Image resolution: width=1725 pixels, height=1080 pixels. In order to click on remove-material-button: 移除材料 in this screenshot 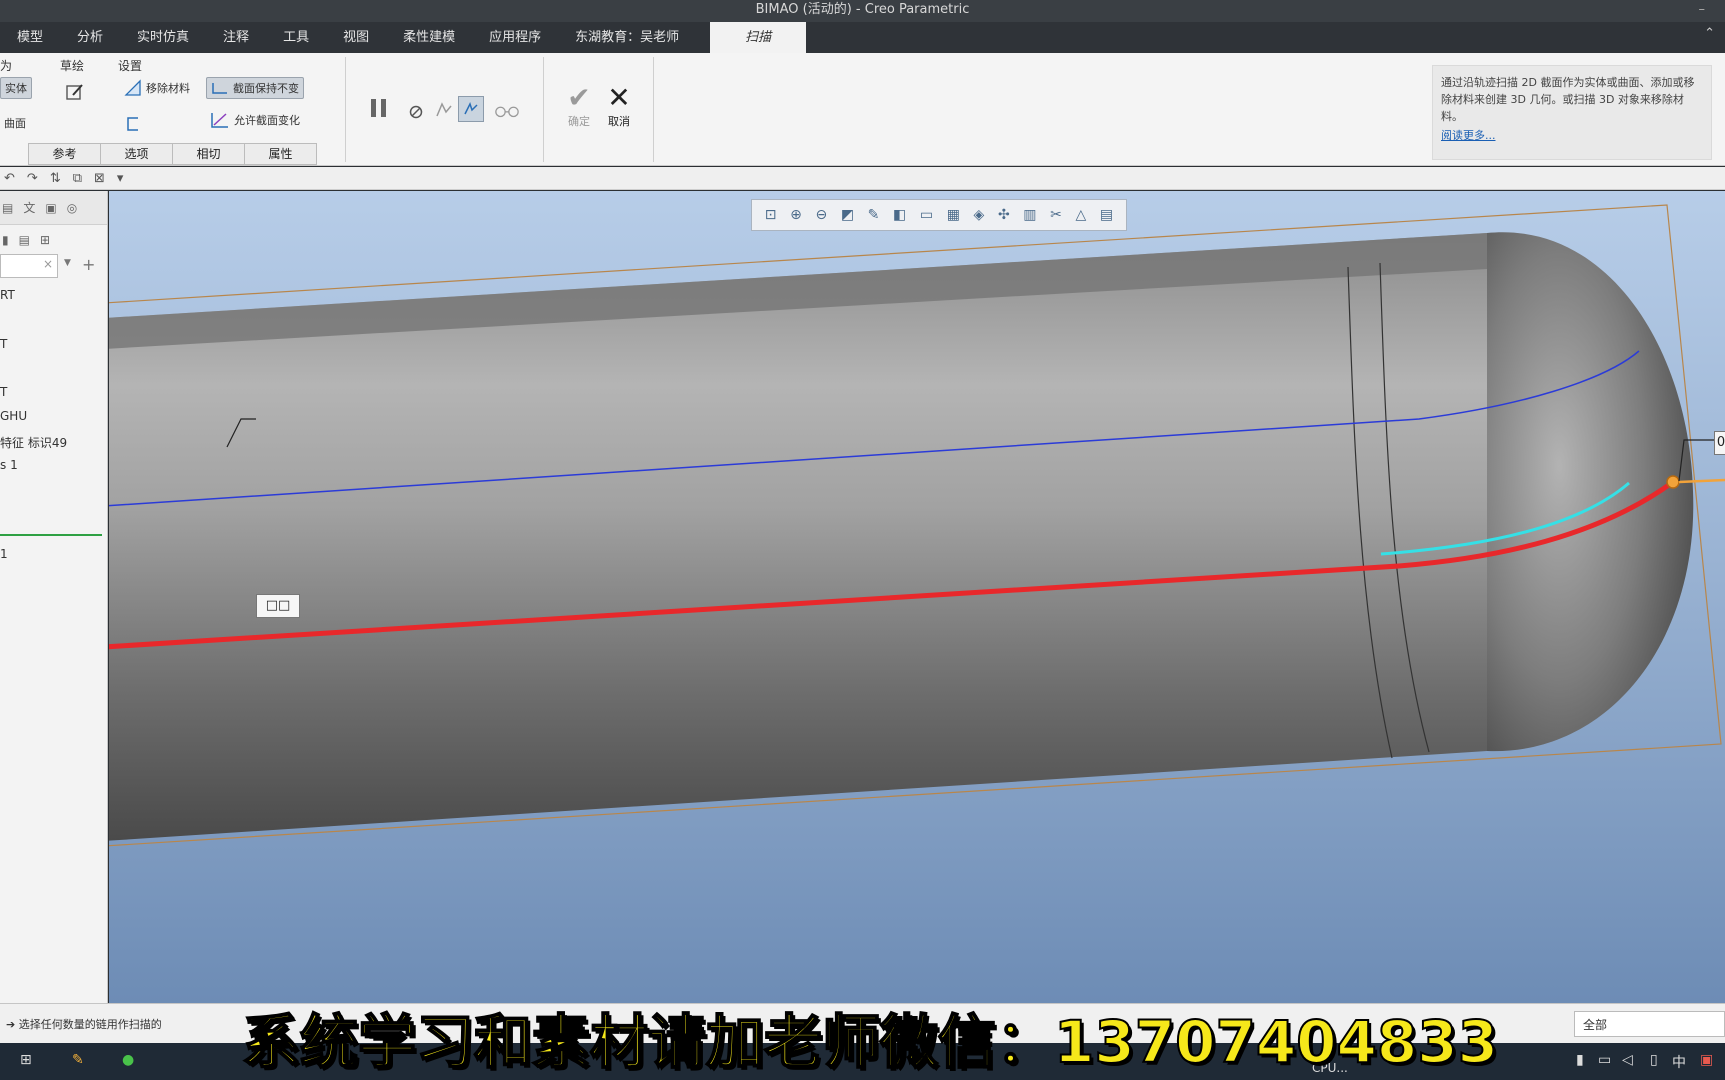, I will do `click(157, 88)`.